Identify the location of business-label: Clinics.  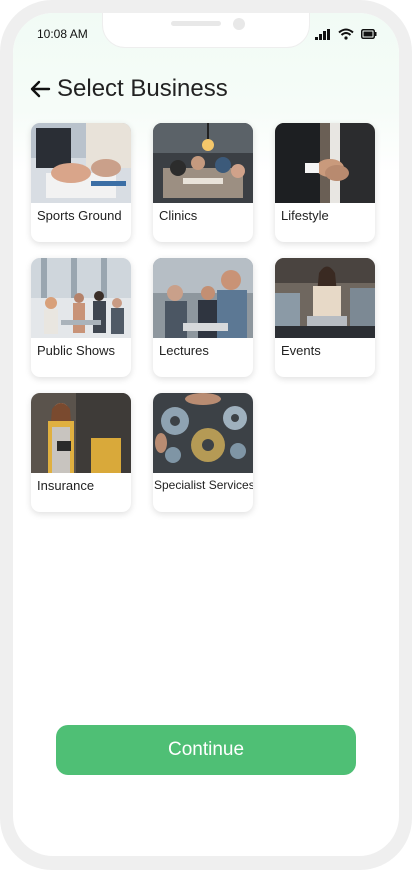
(178, 215).